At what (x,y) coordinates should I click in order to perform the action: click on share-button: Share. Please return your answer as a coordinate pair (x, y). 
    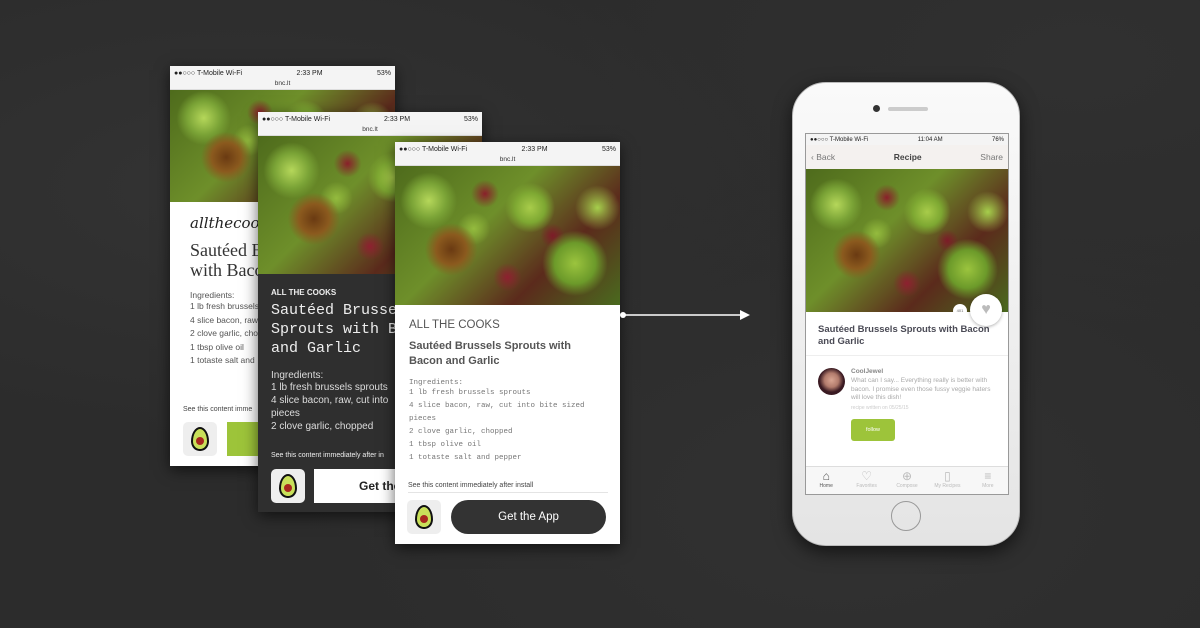
    Looking at the image, I should click on (991, 157).